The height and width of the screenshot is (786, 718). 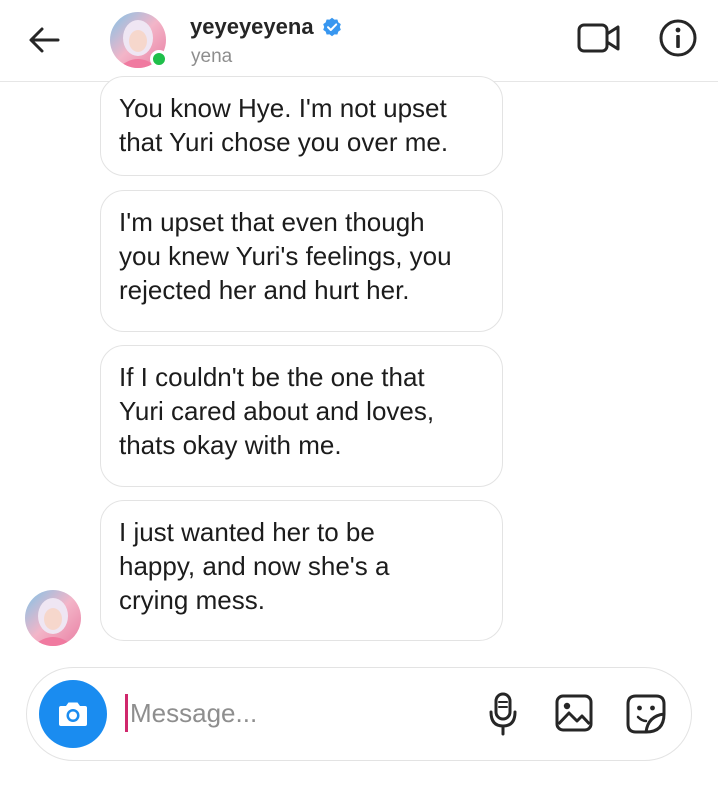 What do you see at coordinates (53, 618) in the screenshot?
I see `sender-avatar` at bounding box center [53, 618].